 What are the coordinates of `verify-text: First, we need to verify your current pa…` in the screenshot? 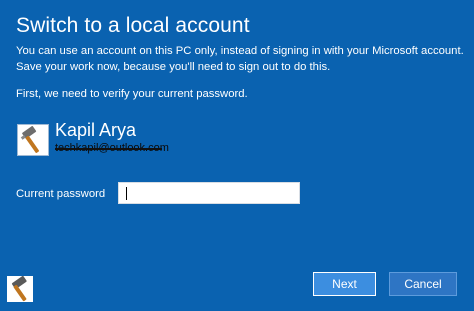 It's located at (132, 94).